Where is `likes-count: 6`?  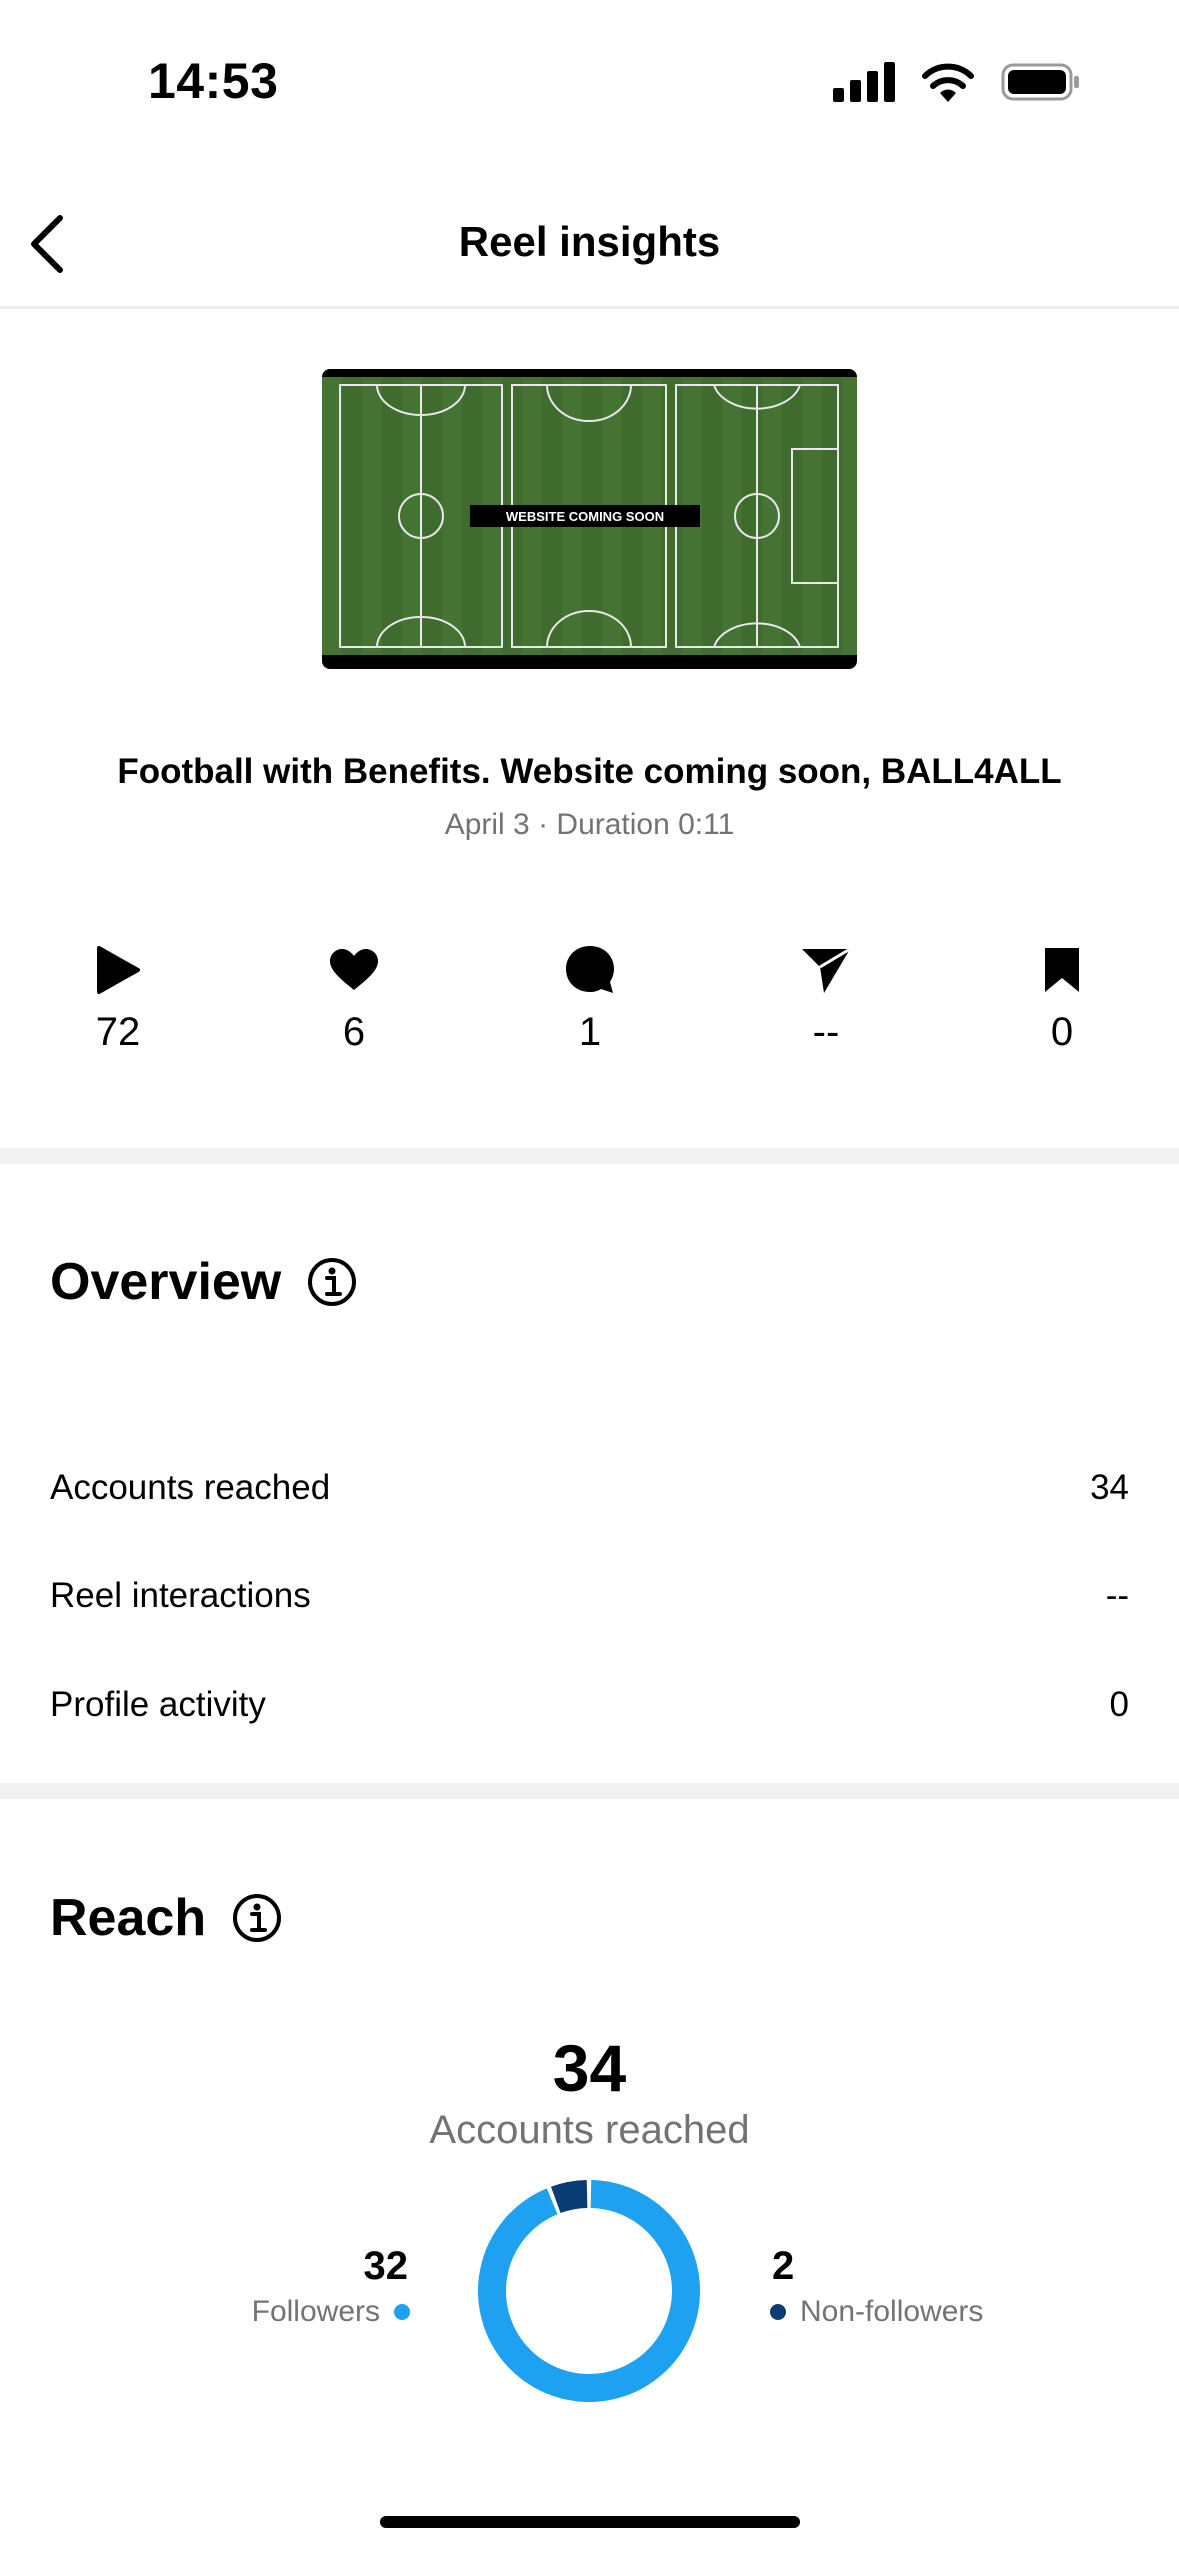
likes-count: 6 is located at coordinates (354, 1032).